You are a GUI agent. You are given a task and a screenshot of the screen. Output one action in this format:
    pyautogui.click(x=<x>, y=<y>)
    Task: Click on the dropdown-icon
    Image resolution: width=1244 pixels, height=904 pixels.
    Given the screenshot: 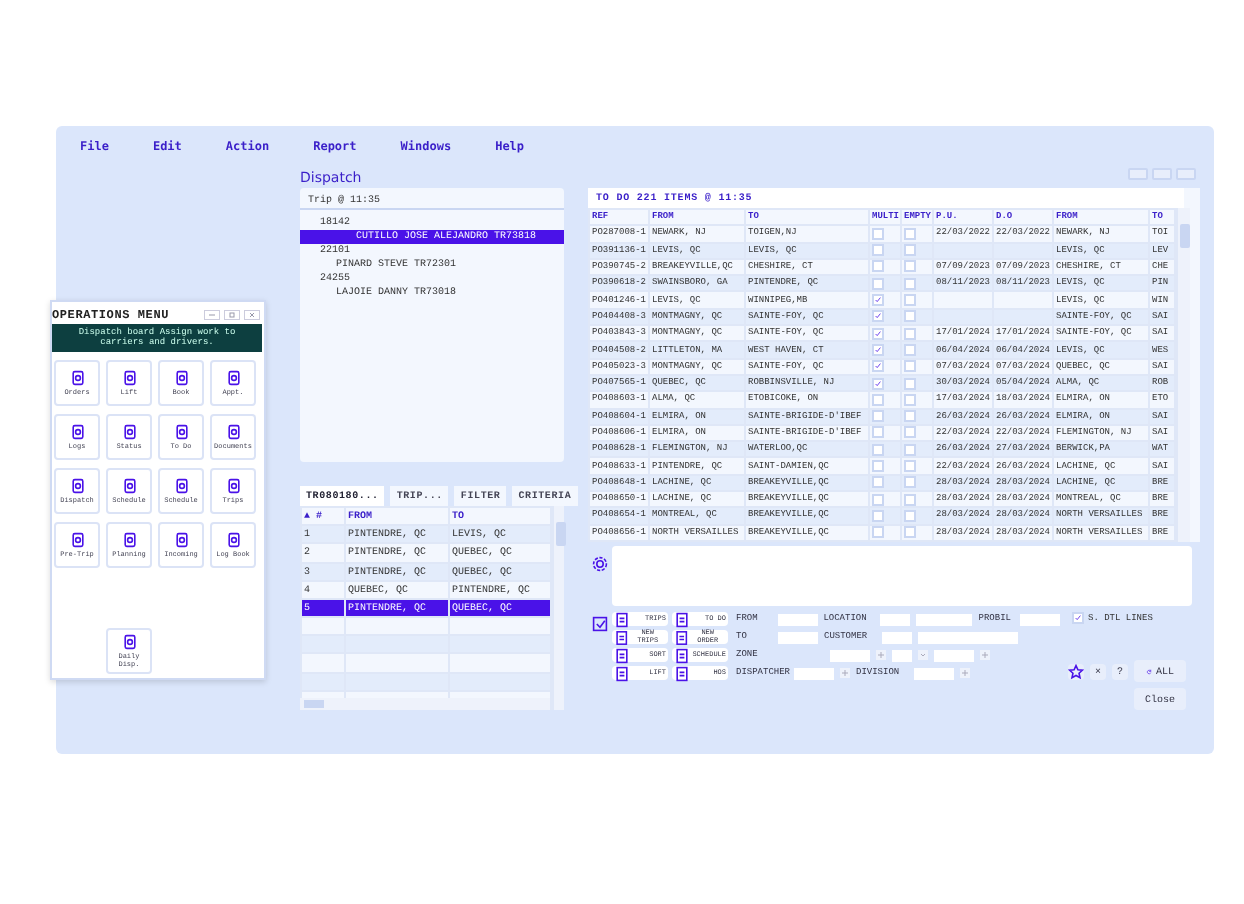 What is the action you would take?
    pyautogui.click(x=923, y=655)
    